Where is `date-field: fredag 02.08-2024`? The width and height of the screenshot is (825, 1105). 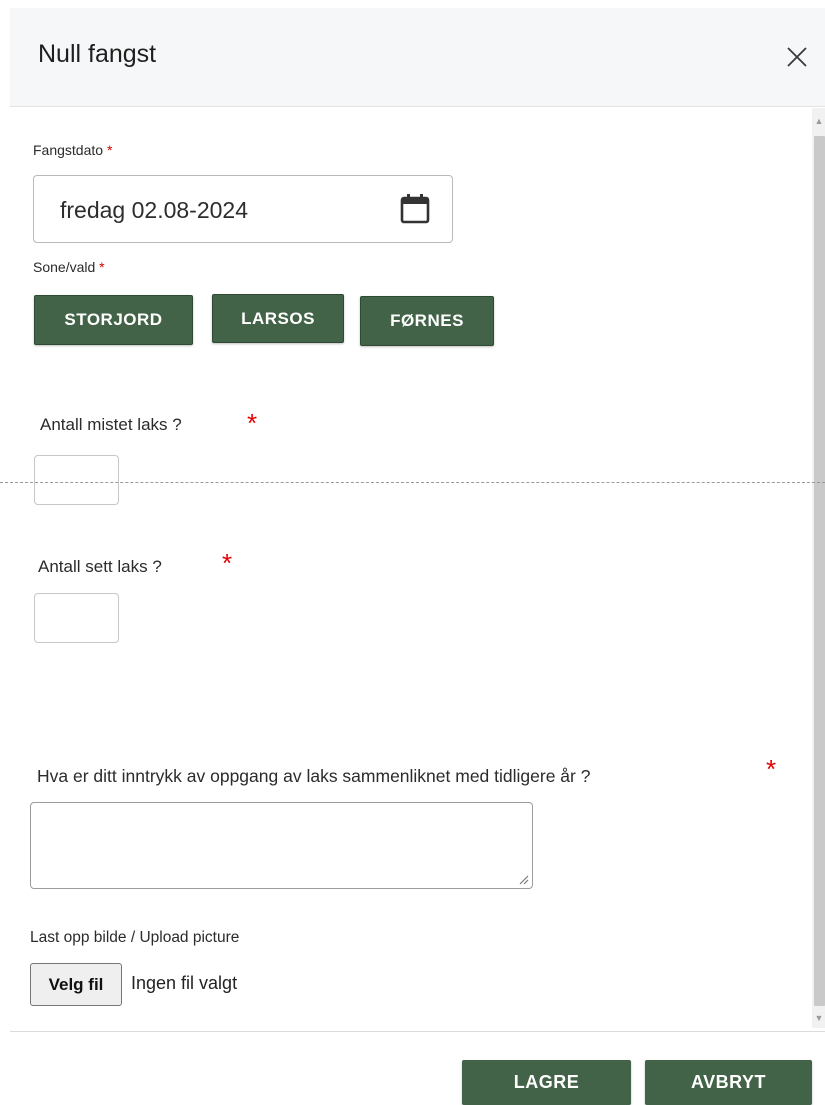
date-field: fredag 02.08-2024 is located at coordinates (243, 209).